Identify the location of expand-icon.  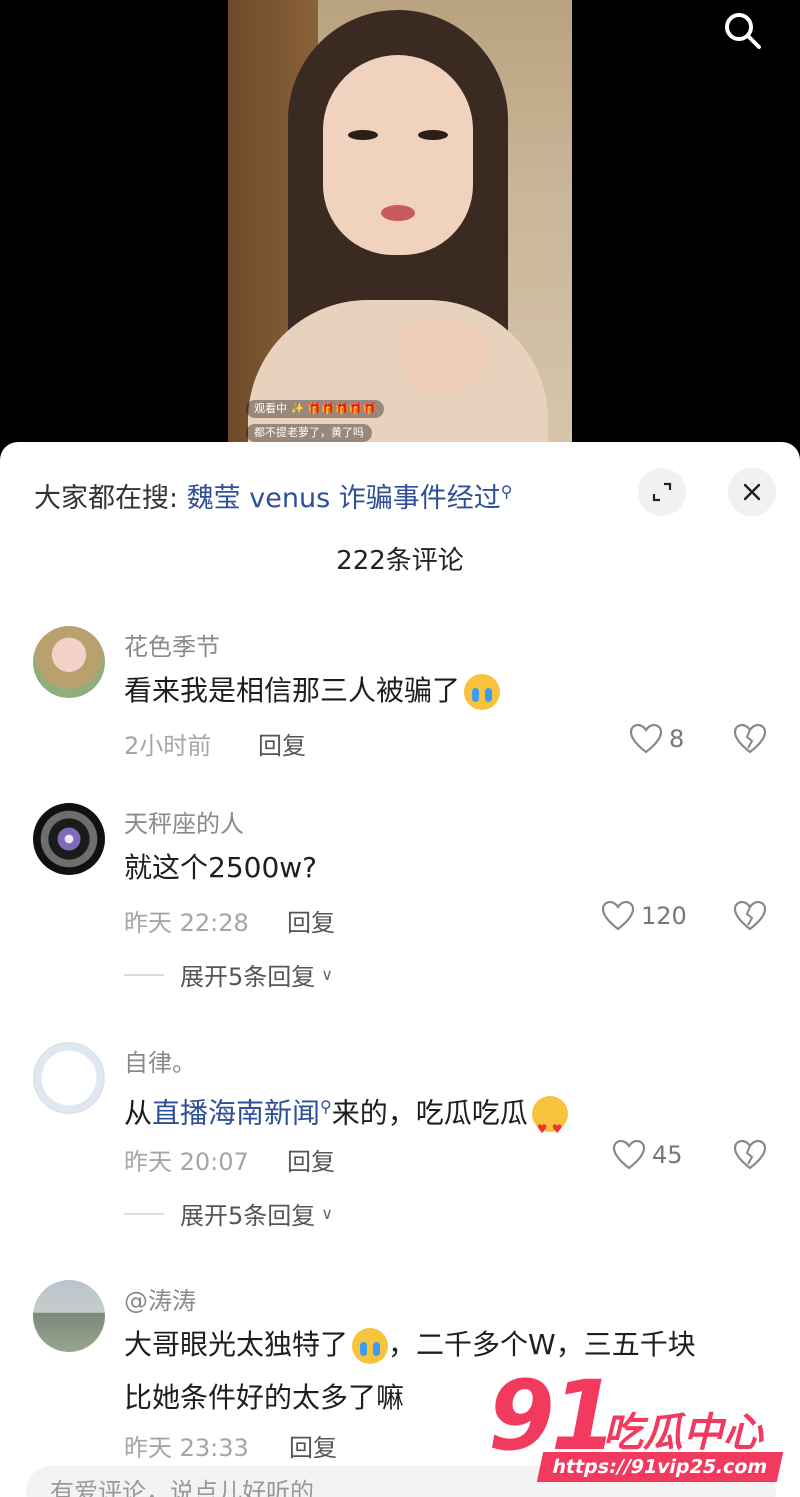
(662, 492).